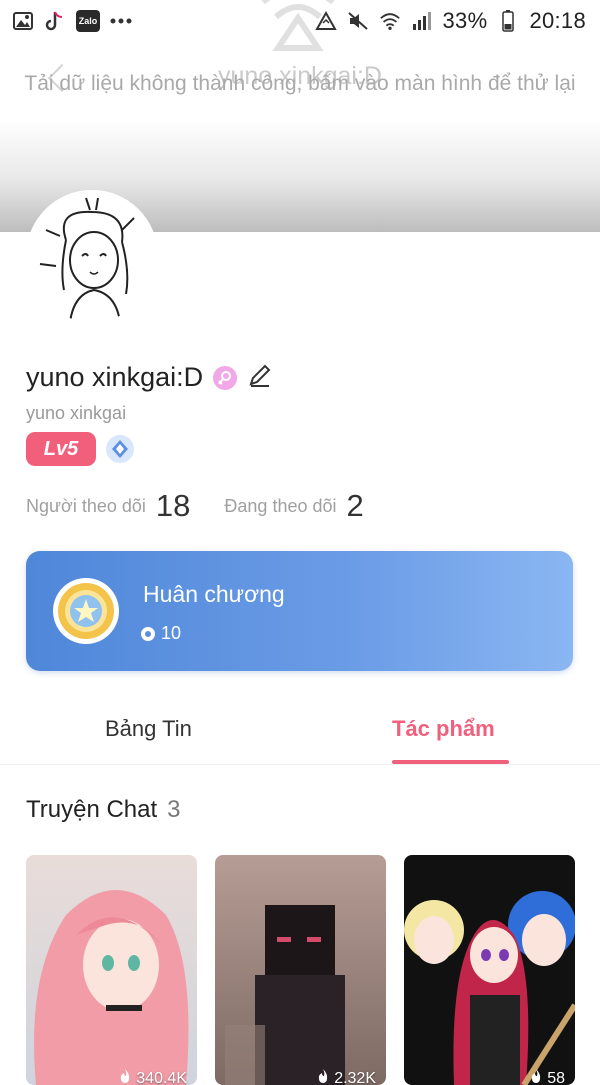 Image resolution: width=600 pixels, height=1085 pixels. I want to click on follow-stats: Người theo dõi 18 Đang theo dõi 2, so click(212, 506).